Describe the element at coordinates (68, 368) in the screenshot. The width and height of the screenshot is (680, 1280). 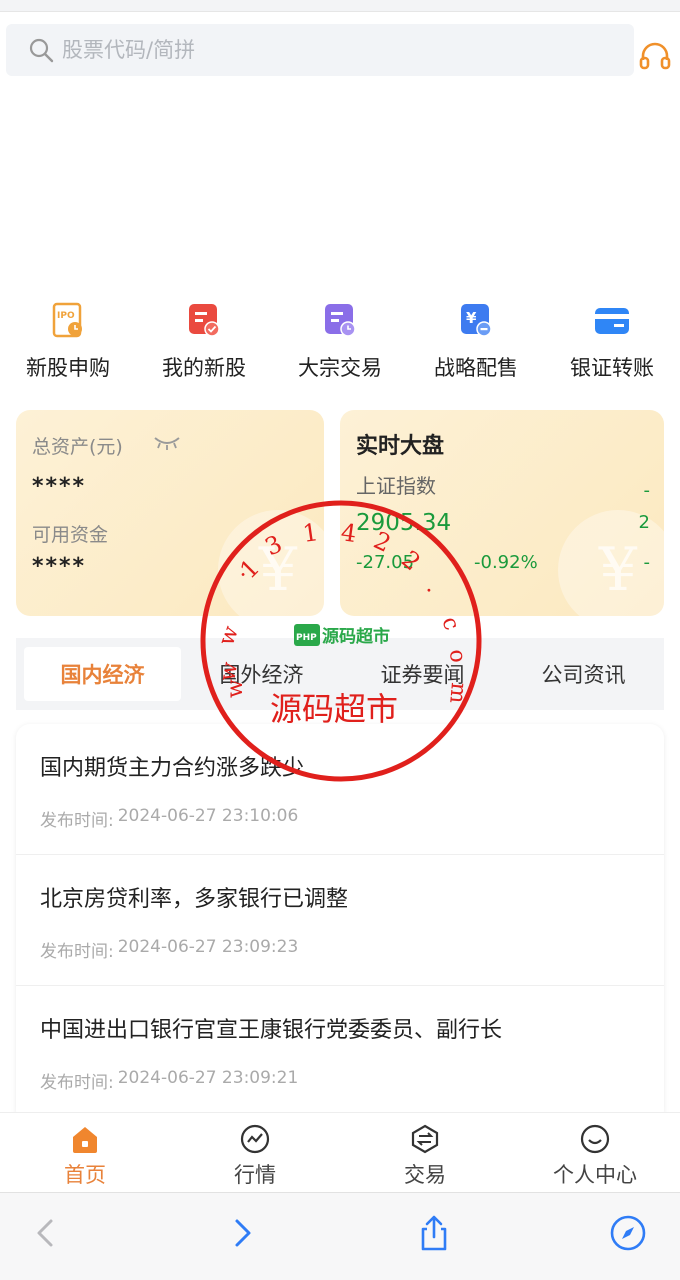
I see `quick-label: 新股申购` at that location.